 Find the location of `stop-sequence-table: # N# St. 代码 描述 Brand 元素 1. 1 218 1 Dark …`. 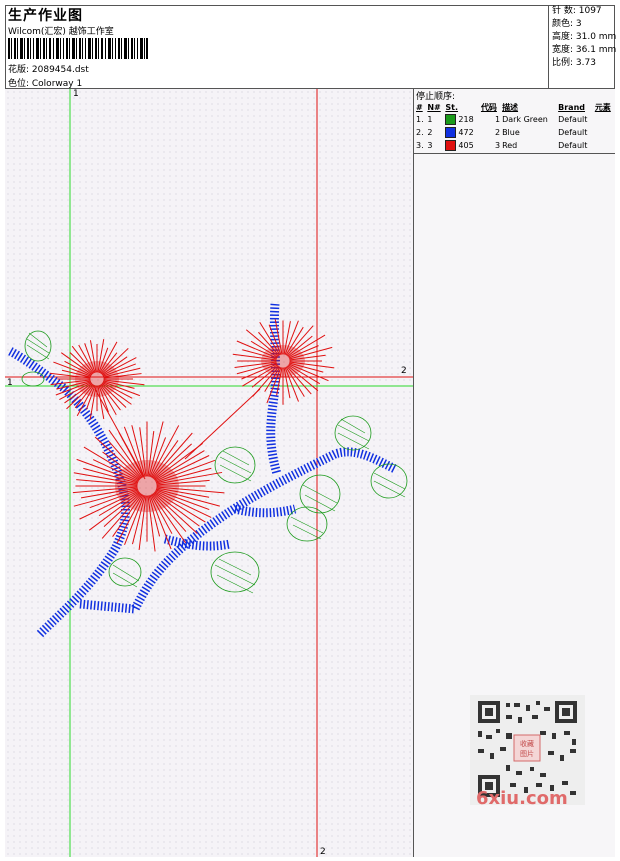

stop-sequence-table: # N# St. 代码 描述 Brand 元素 1. 1 218 1 Dark … is located at coordinates (515, 126).